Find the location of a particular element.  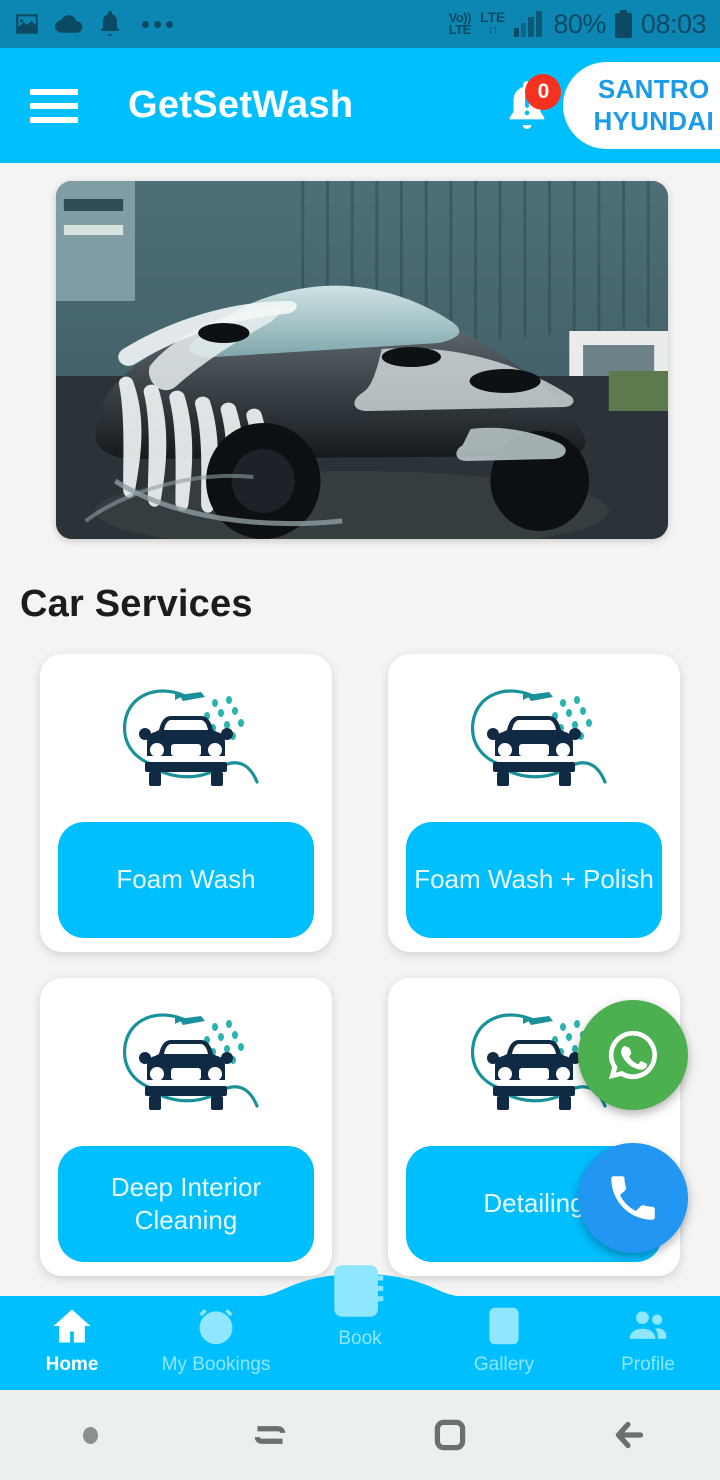

back-button is located at coordinates (630, 1435).